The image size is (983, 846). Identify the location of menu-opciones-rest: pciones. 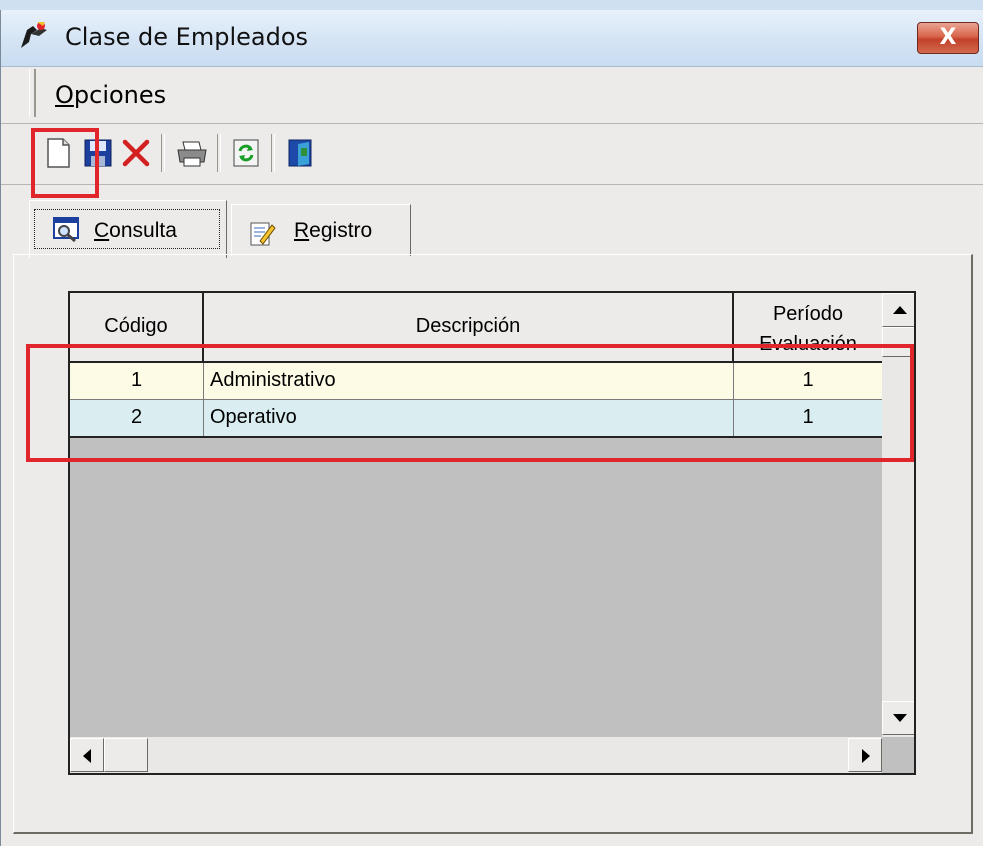
(120, 95).